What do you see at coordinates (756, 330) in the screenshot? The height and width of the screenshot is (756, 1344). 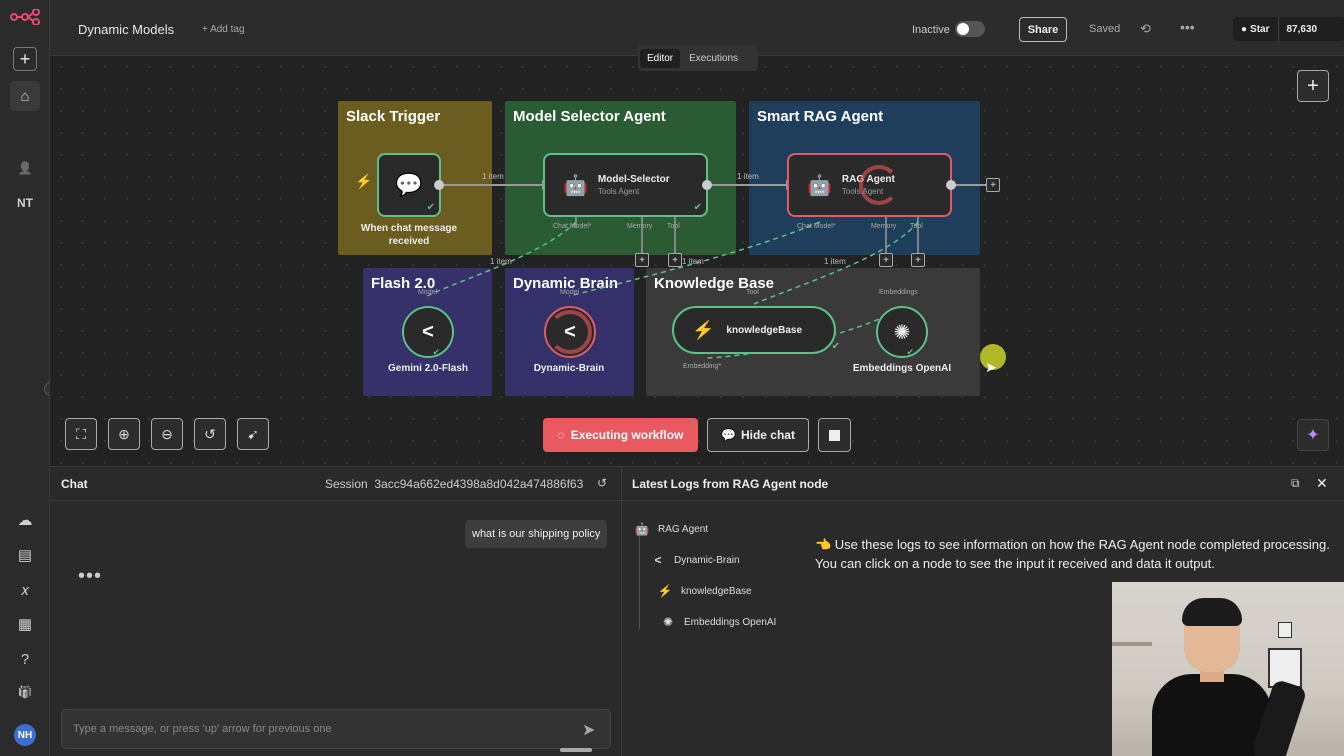 I see `knowledge-base-node: ⚡ knowledgeBase ✔` at bounding box center [756, 330].